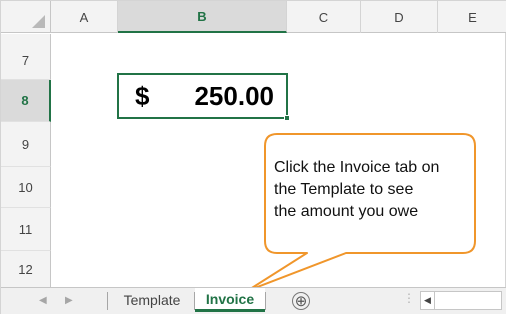 The width and height of the screenshot is (506, 314). What do you see at coordinates (428, 300) in the screenshot?
I see `scroll-left-arrow-icon: ◀` at bounding box center [428, 300].